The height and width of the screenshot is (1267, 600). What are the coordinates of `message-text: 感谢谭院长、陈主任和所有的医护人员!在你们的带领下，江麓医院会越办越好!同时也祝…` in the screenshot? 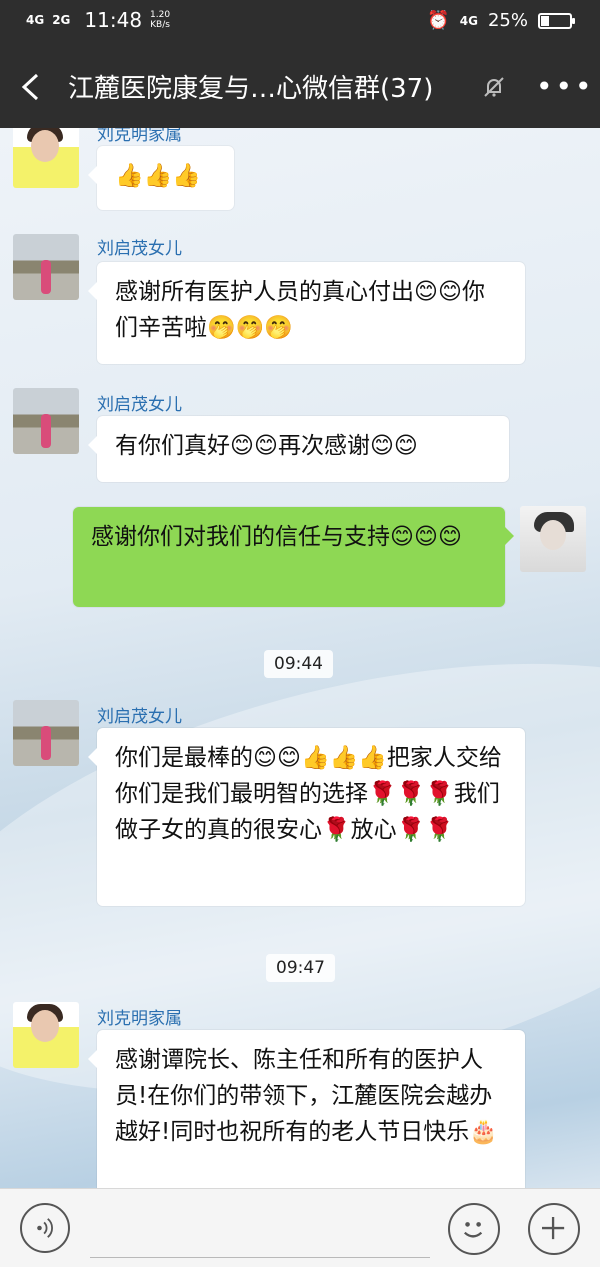 It's located at (306, 1096).